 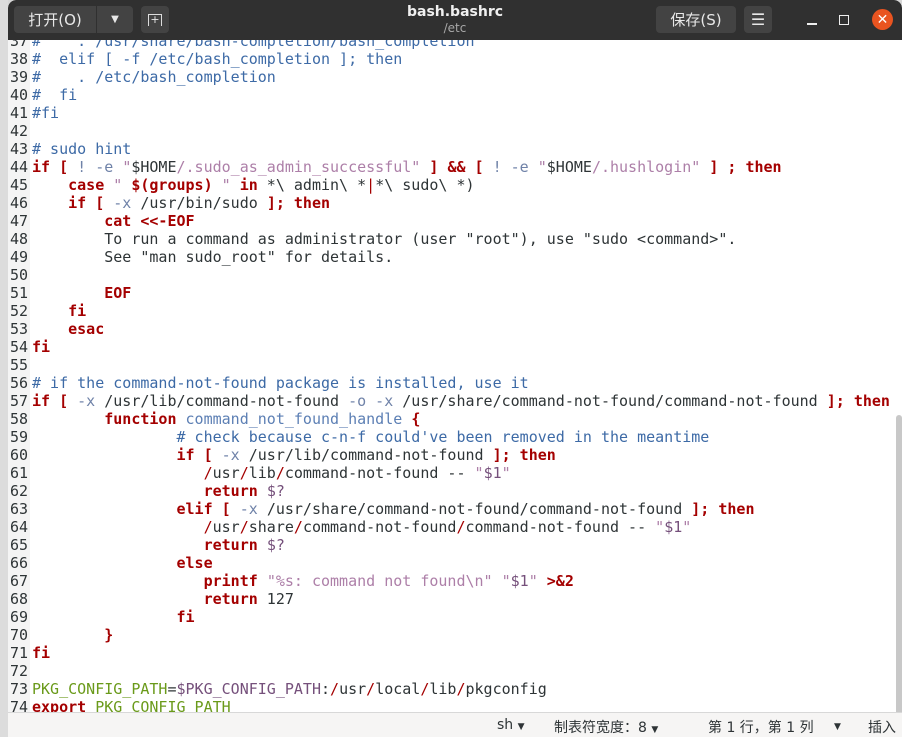 I want to click on code-line: 74 export PKG_CONFIG_PATH, so click(x=449, y=705).